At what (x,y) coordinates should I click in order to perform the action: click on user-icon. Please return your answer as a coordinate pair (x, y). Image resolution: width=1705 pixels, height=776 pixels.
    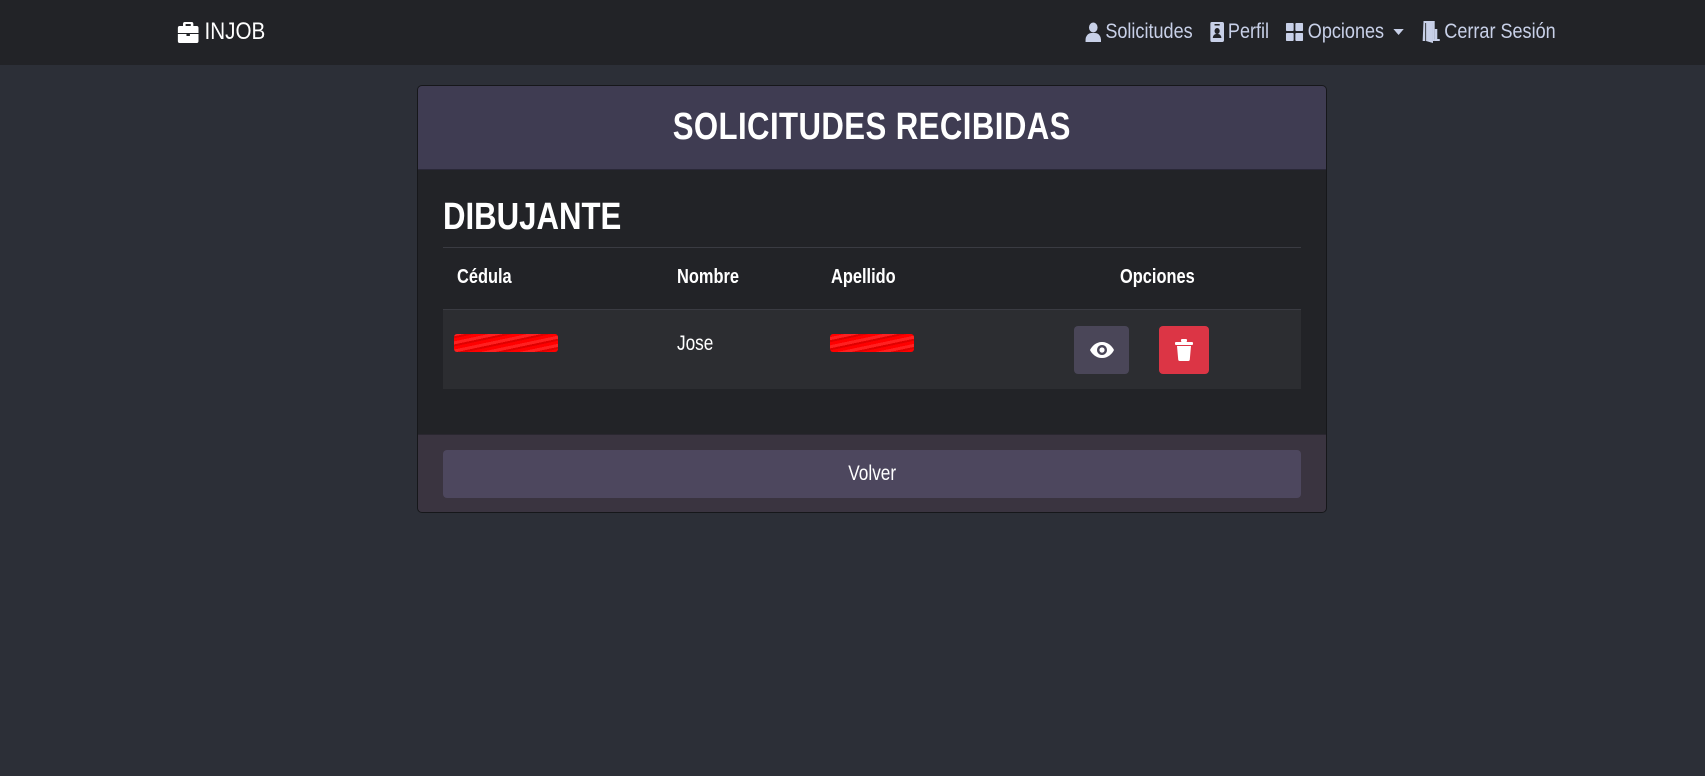
    Looking at the image, I should click on (1093, 32).